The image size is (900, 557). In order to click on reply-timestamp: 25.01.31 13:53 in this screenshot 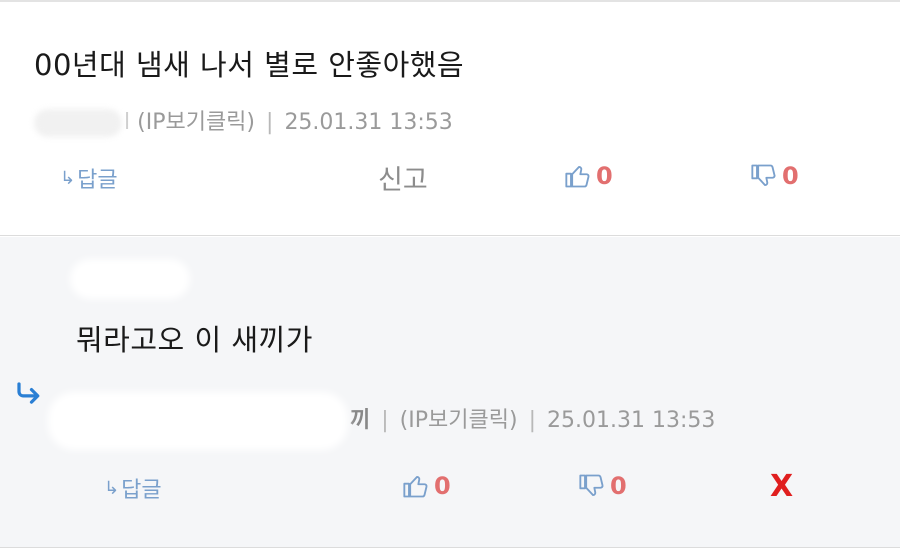, I will do `click(631, 420)`.